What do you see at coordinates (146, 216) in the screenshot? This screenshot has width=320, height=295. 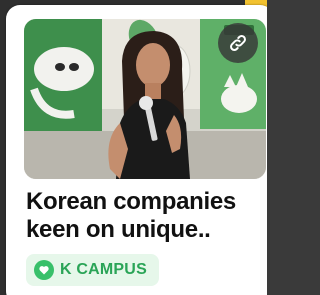 I see `card-title: Korean companies keen on unique..` at bounding box center [146, 216].